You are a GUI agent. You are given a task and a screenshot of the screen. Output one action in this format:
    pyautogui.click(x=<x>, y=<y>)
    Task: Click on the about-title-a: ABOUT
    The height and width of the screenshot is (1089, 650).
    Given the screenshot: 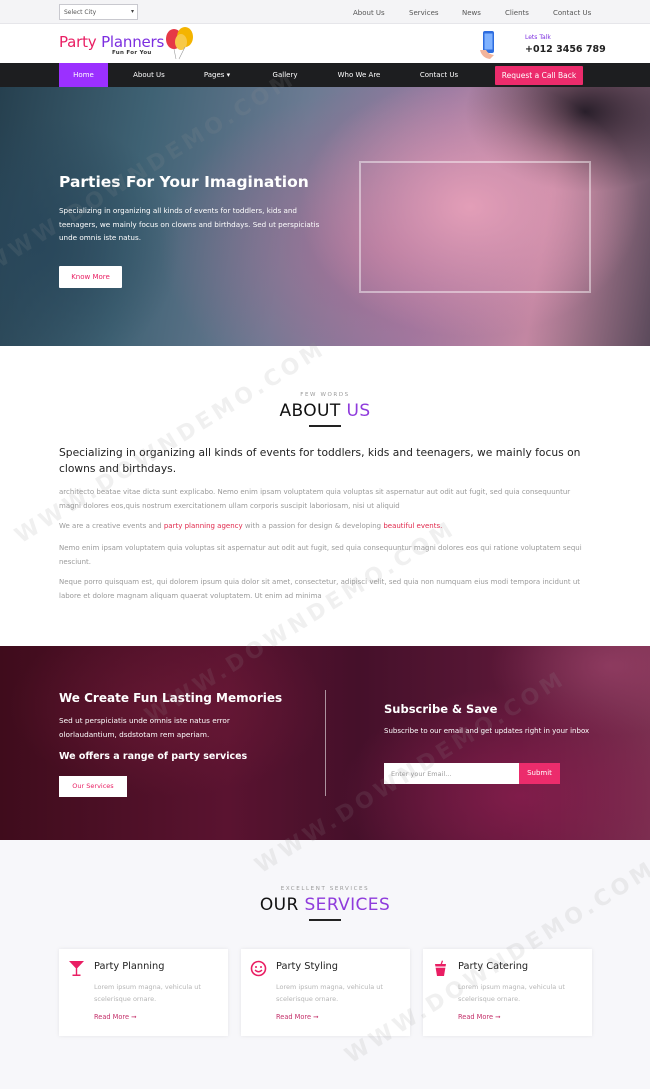 What is the action you would take?
    pyautogui.click(x=310, y=411)
    